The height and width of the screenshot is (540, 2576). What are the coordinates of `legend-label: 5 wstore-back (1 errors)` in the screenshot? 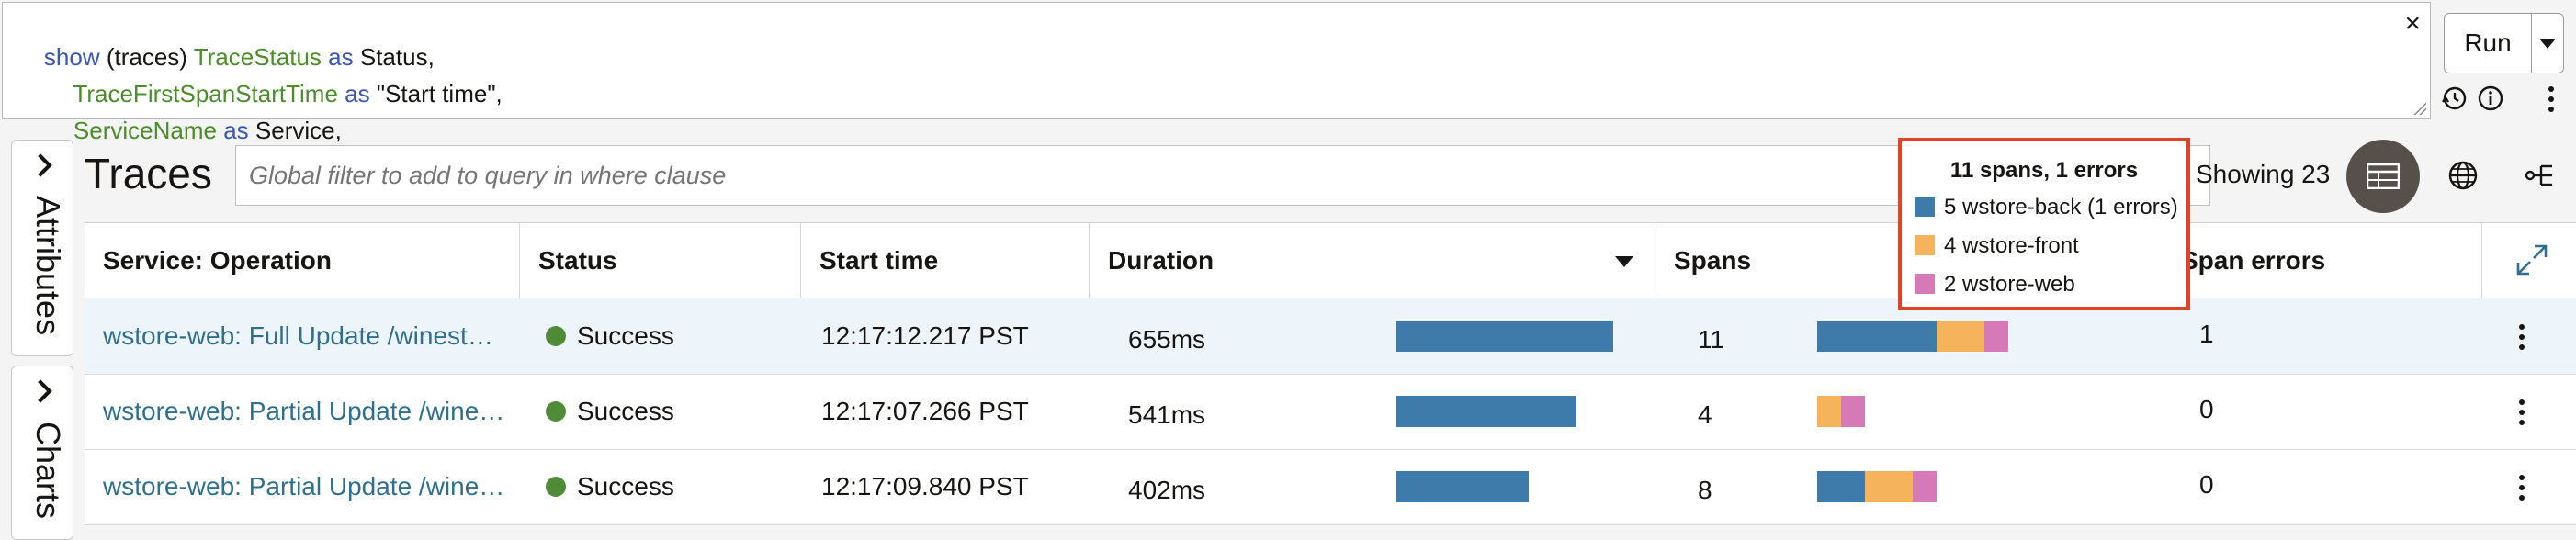 It's located at (2061, 207).